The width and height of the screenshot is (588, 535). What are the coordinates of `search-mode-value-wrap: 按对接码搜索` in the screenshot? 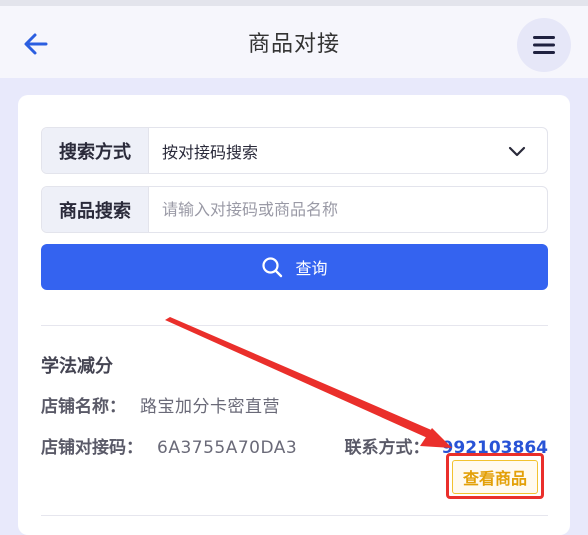 It's located at (348, 150).